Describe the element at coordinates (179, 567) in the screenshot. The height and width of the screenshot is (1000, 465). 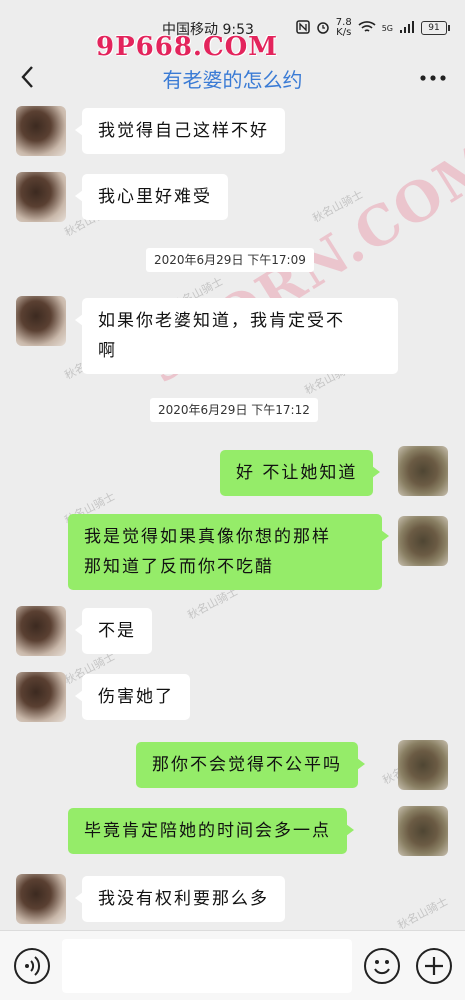
I see `message-line: 那知道了反而你不吃醋` at that location.